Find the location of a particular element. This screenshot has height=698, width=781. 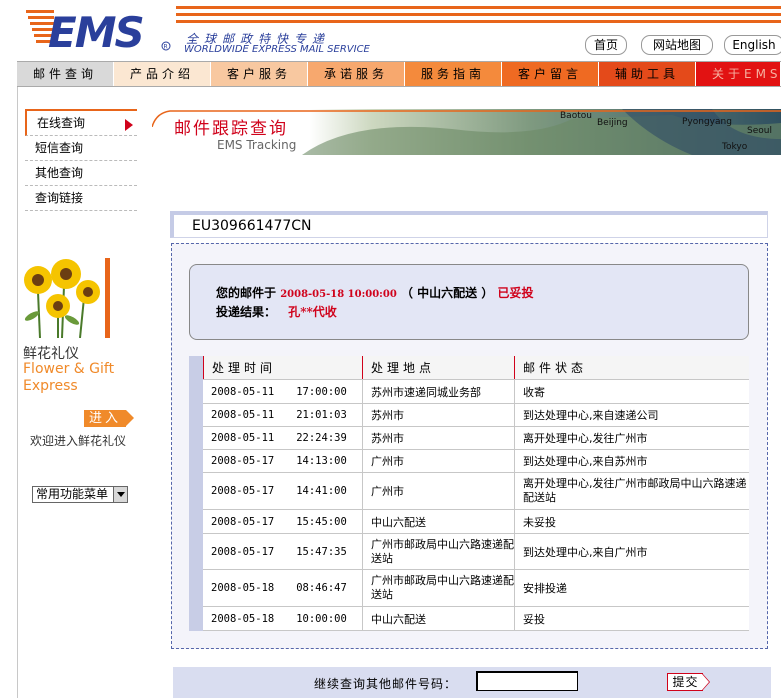

delivery-result: 投递结果： 孔**代收 is located at coordinates (276, 311).